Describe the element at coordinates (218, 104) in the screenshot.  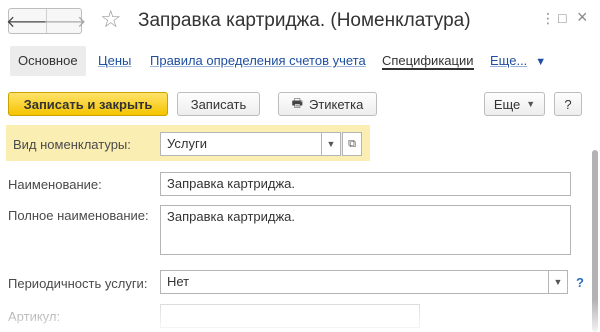
I see `save-button: Записать` at that location.